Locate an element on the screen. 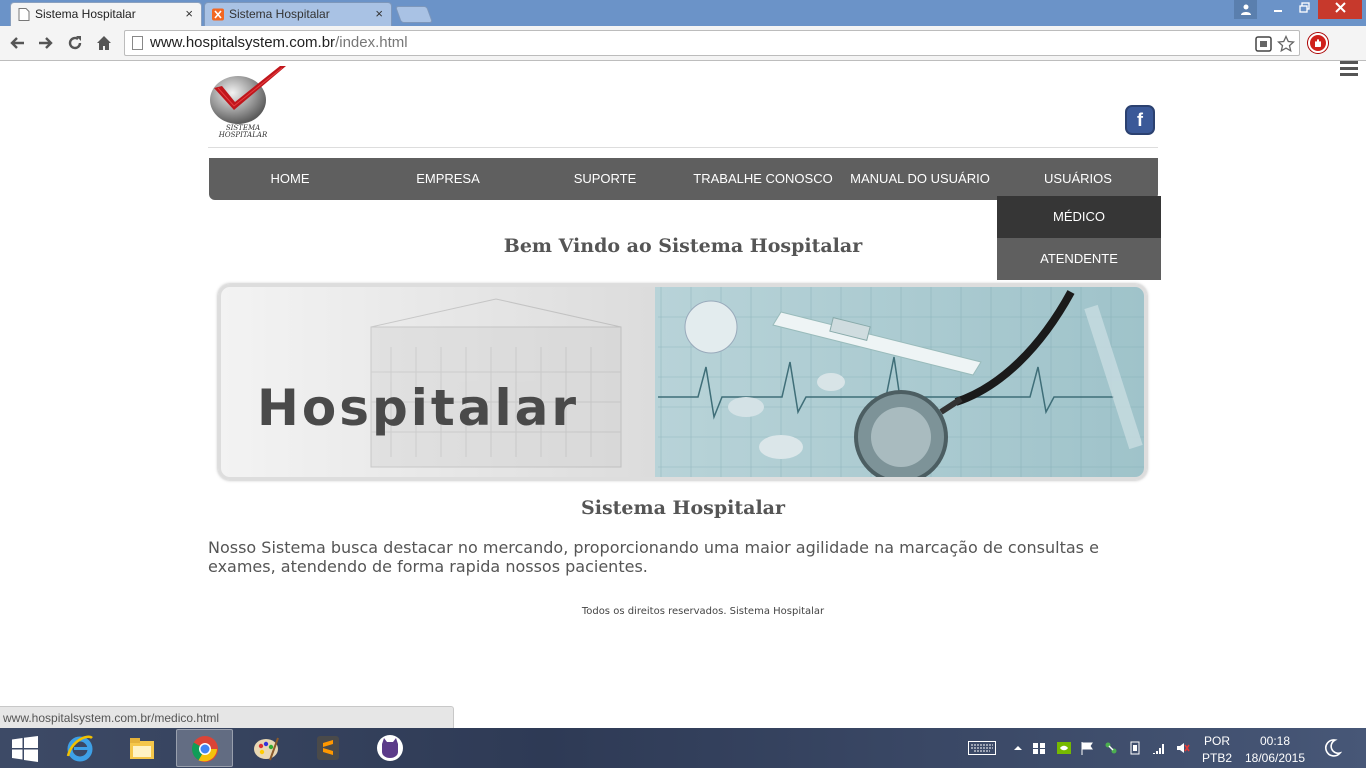  sublime-text-icon is located at coordinates (328, 748).